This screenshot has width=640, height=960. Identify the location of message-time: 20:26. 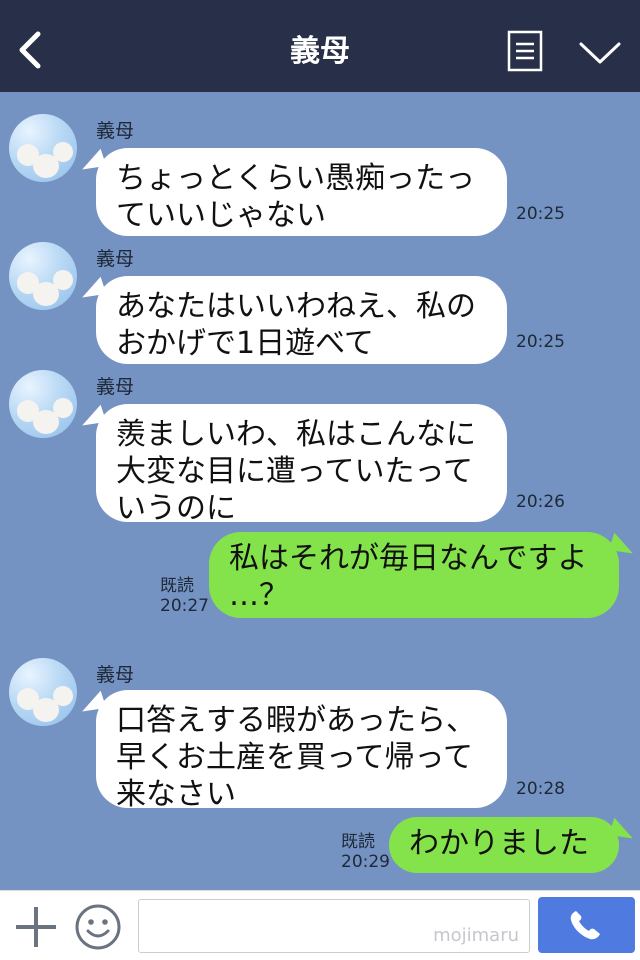
(540, 502).